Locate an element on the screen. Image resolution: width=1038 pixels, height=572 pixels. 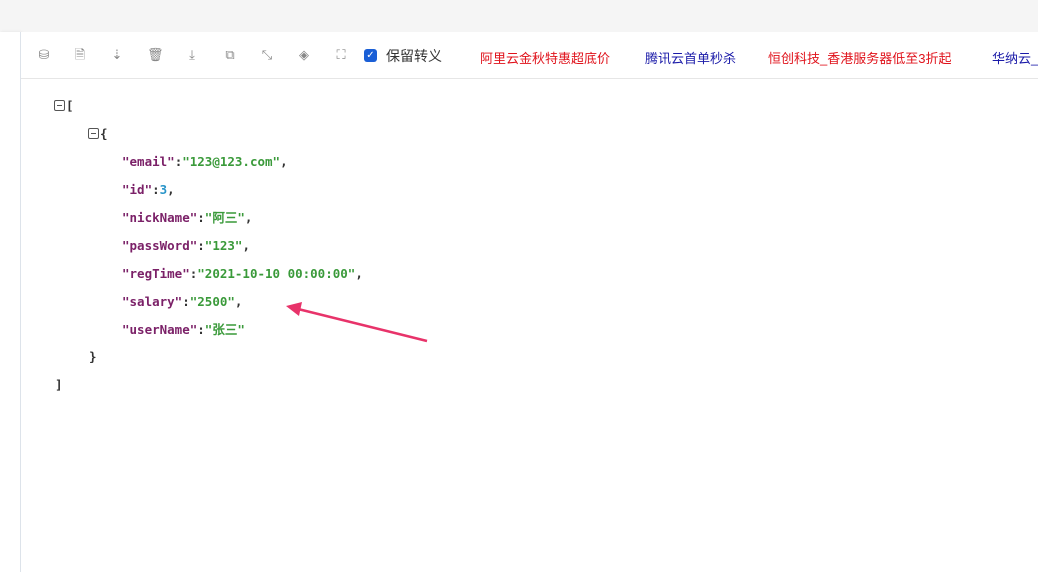
annotation-arrow is located at coordinates (357, 322).